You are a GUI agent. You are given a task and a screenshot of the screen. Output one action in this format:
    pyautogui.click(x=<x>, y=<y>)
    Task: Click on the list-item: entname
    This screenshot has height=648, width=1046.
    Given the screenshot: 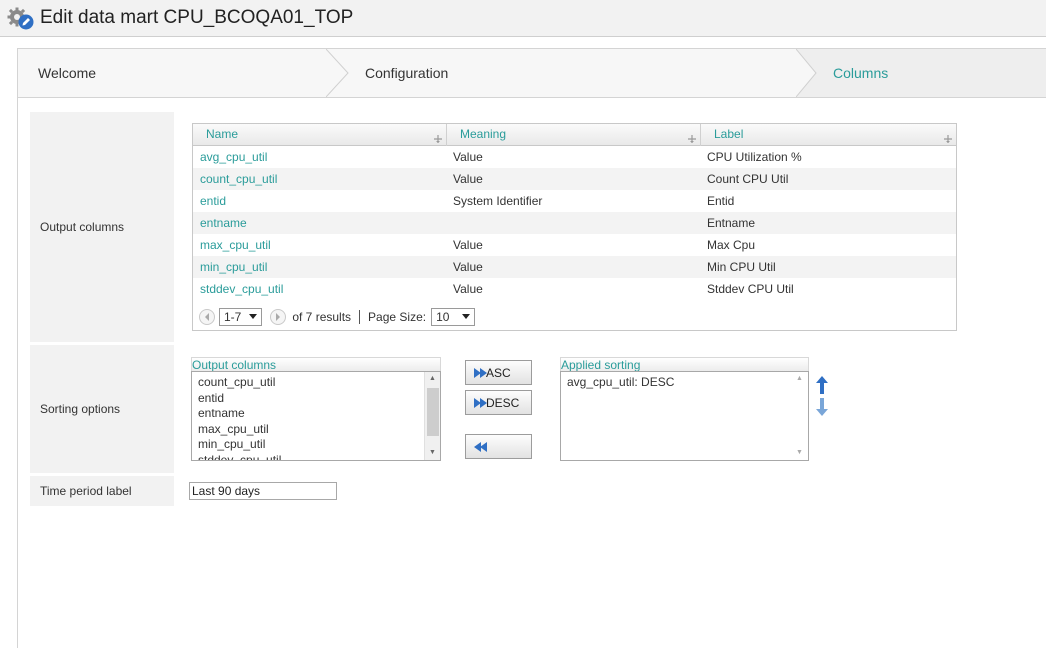 What is the action you would take?
    pyautogui.click(x=316, y=414)
    